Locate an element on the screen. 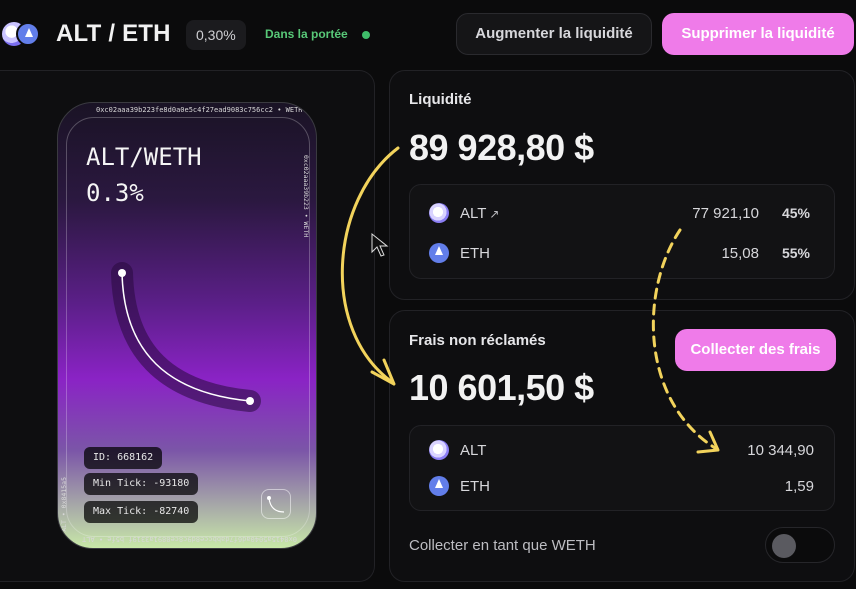 This screenshot has width=856, height=589. unclaimed-fees-total: 10 601,50 $ is located at coordinates (501, 387).